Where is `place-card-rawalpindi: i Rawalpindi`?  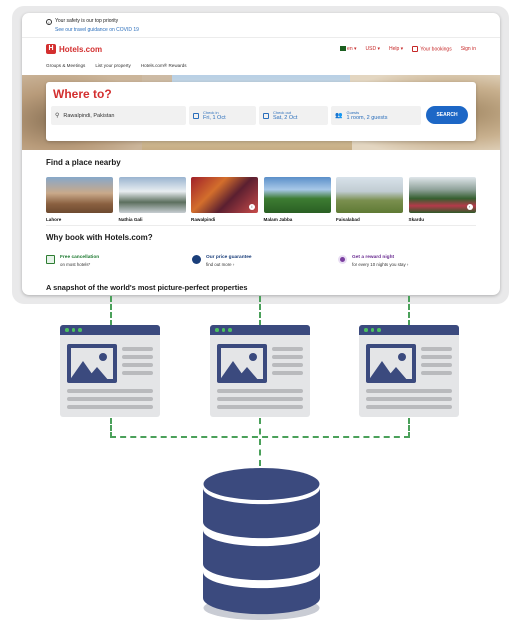
place-card-rawalpindi: i Rawalpindi is located at coordinates (224, 199).